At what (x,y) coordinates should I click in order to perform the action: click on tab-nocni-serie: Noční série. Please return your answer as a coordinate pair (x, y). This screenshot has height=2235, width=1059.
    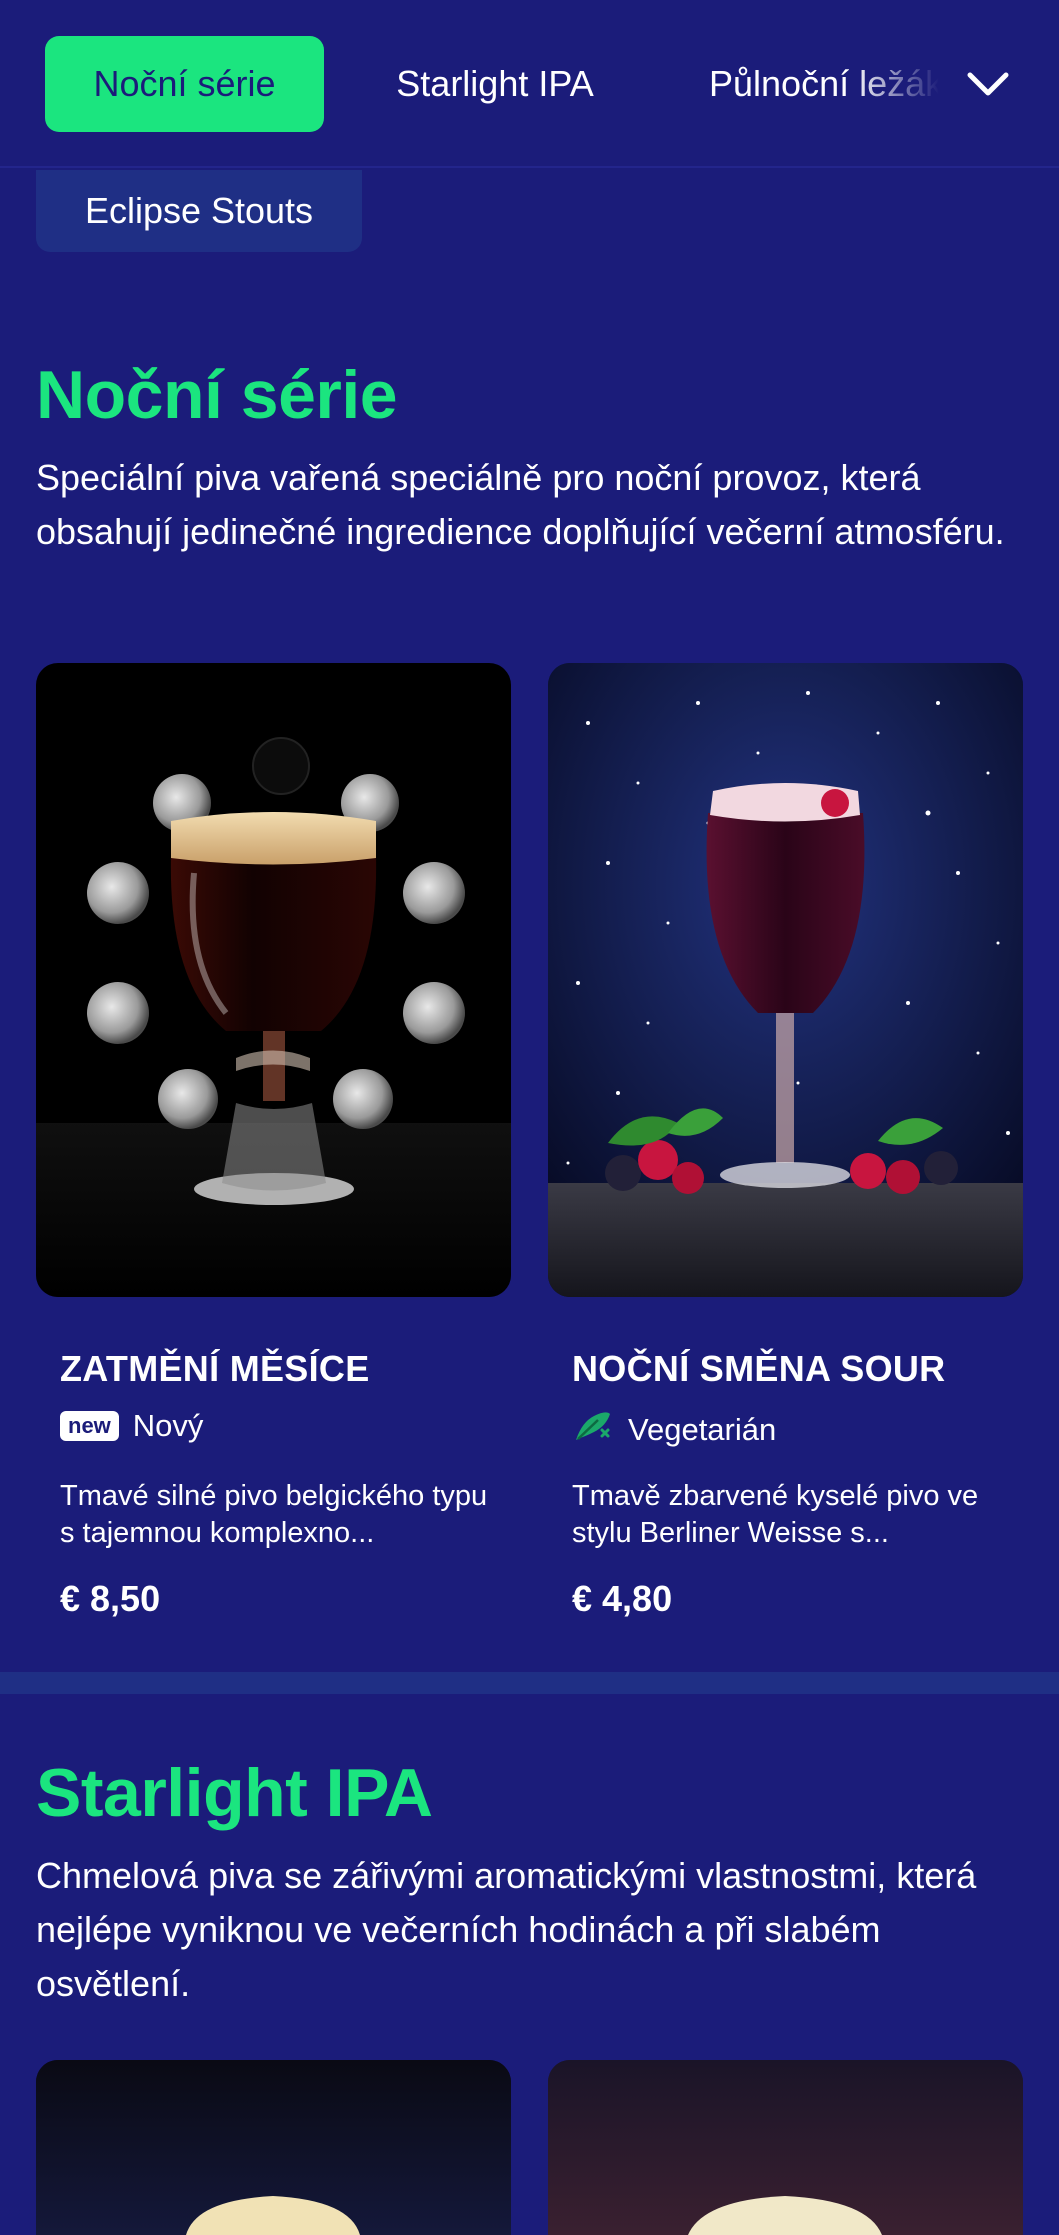
    Looking at the image, I should click on (184, 84).